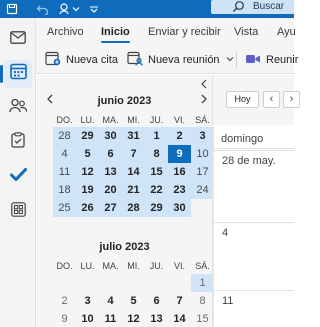 This screenshot has height=327, width=320. What do you see at coordinates (242, 99) in the screenshot?
I see `today-button: Hoy` at bounding box center [242, 99].